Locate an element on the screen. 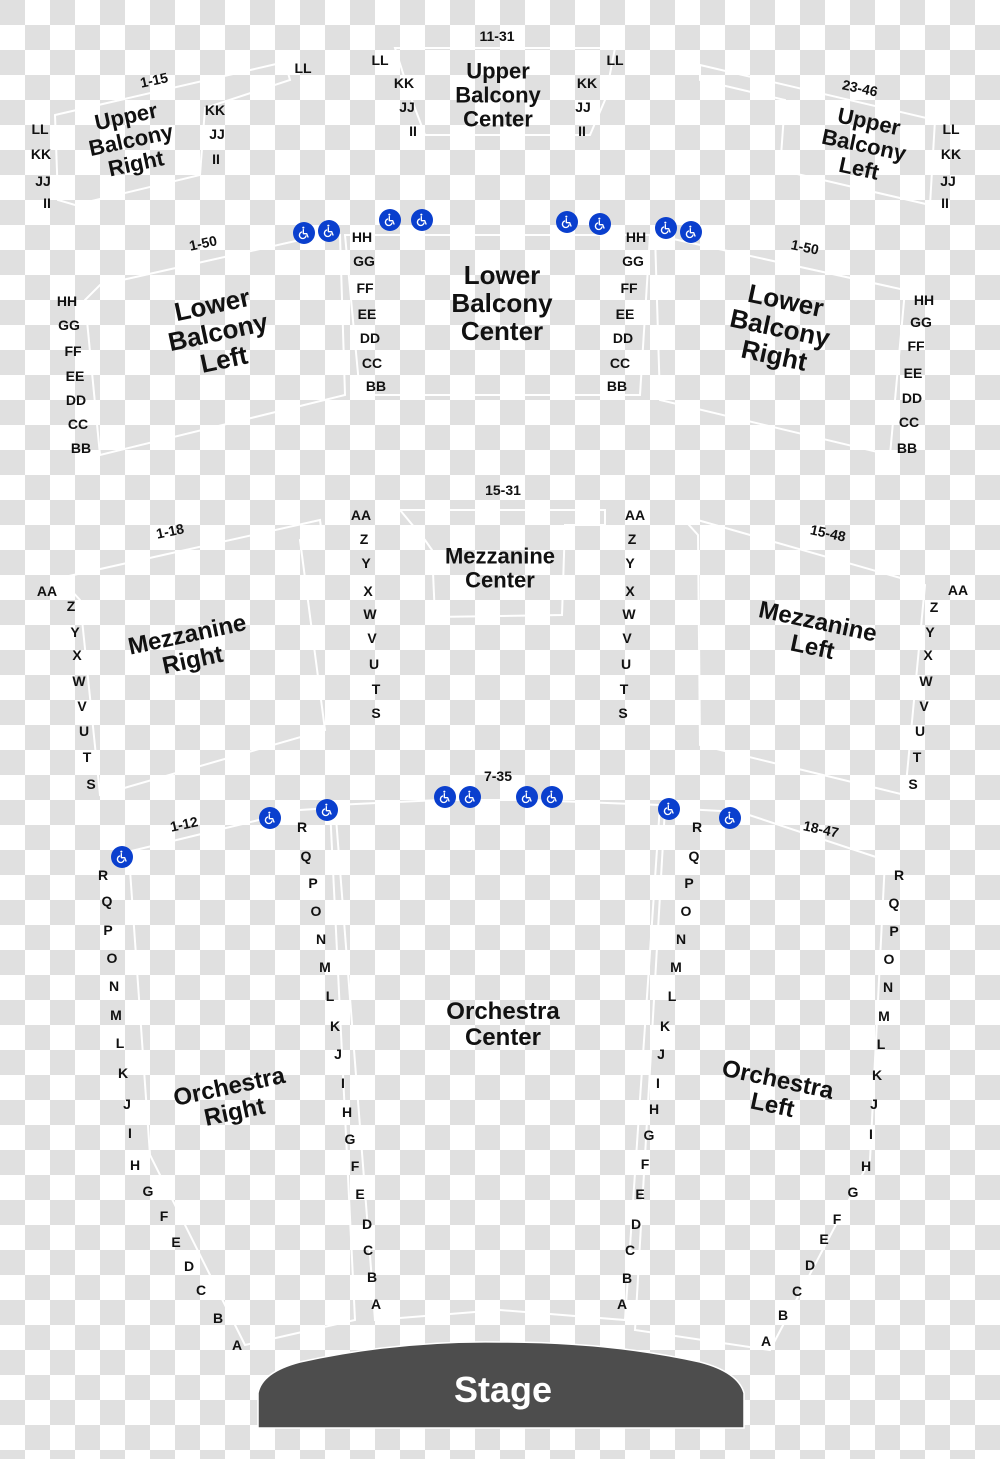  section-upper-balcony-center: Upper Balcony Center is located at coordinates (498, 94).